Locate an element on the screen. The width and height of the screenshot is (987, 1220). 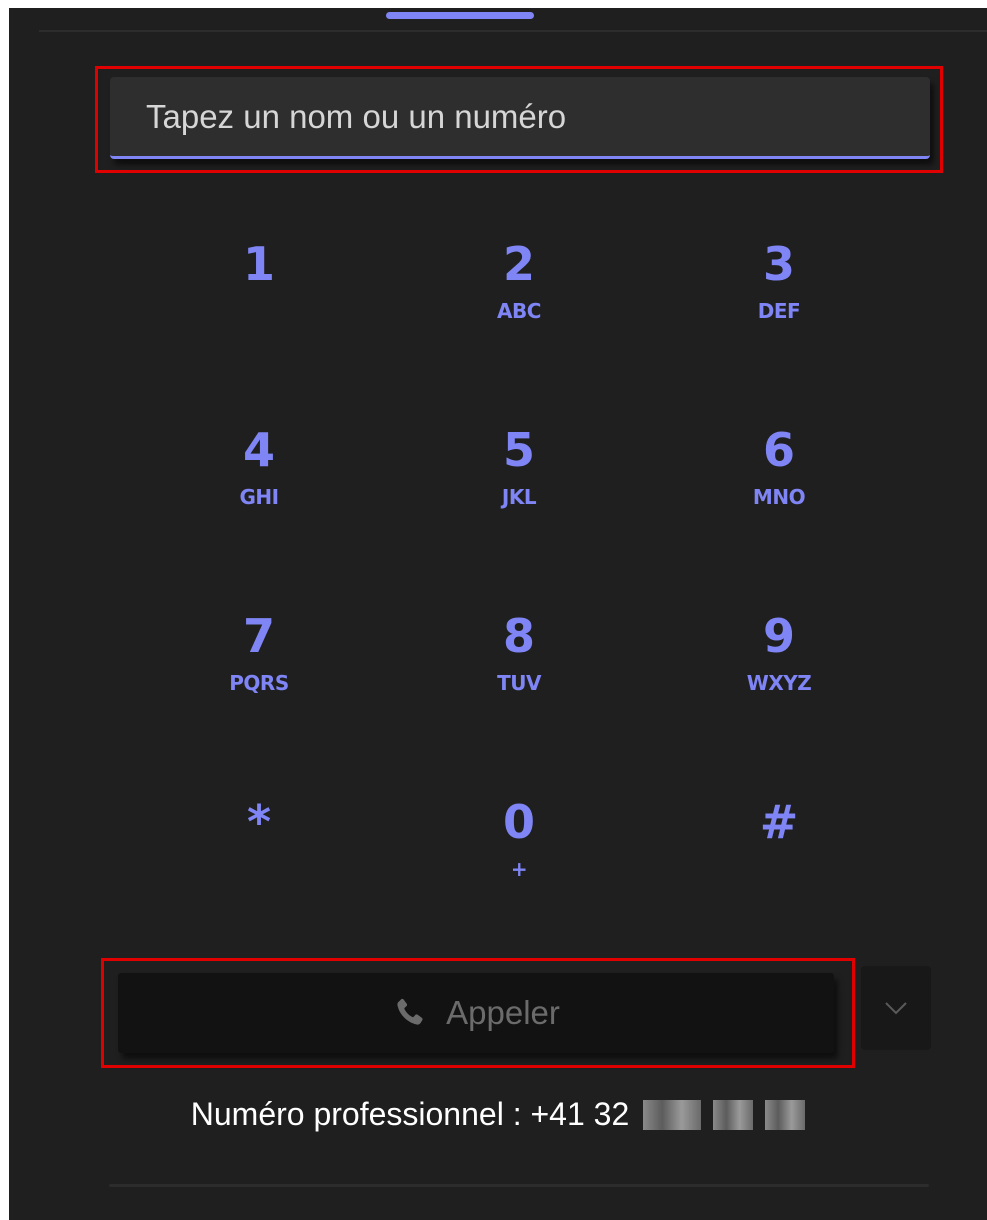
key-hash: # is located at coordinates (779, 879).